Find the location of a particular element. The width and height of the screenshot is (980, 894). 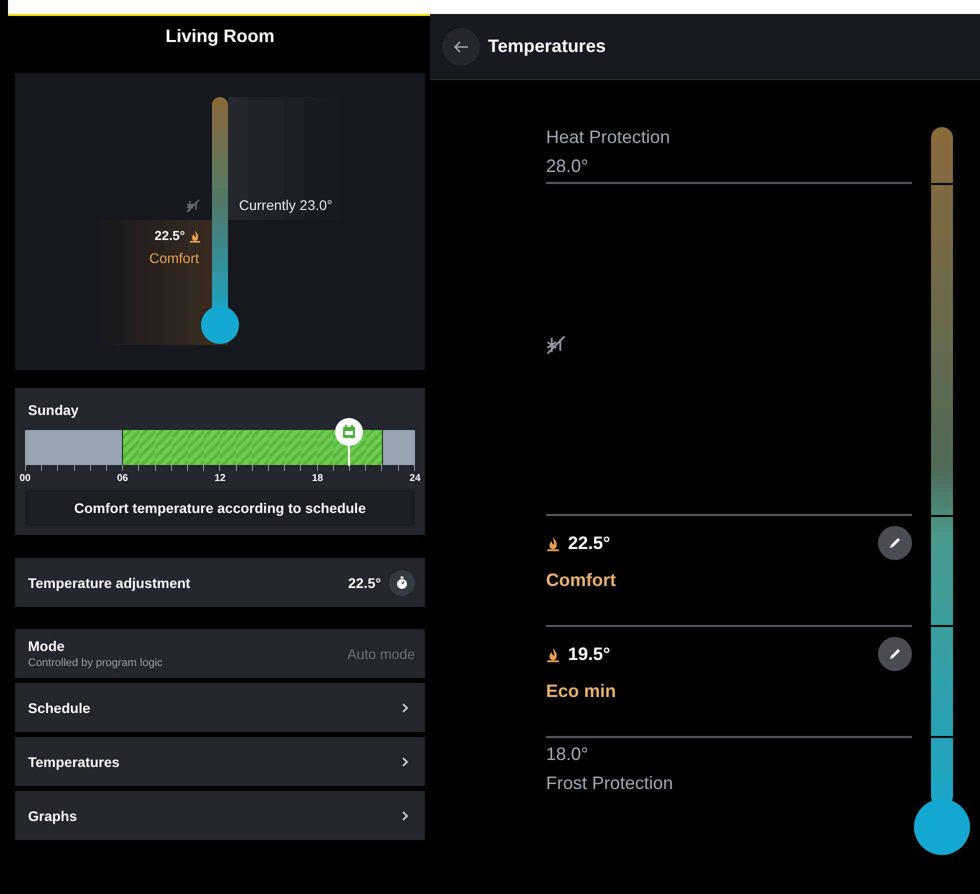

mode-label: Mode is located at coordinates (47, 646).